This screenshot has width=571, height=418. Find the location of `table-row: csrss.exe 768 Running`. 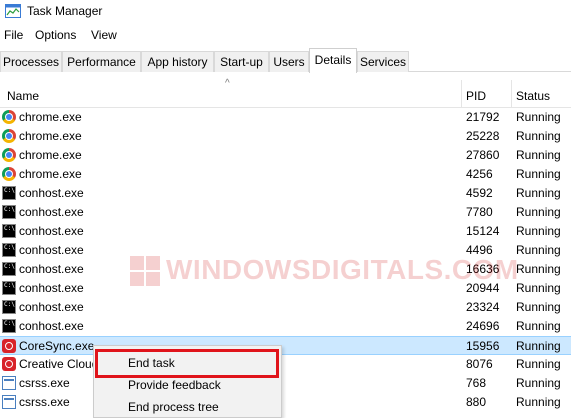

table-row: csrss.exe 768 Running is located at coordinates (285, 383).